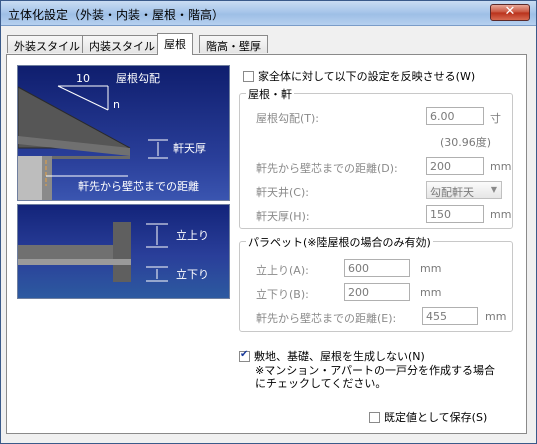  What do you see at coordinates (339, 356) in the screenshot?
I see `no-site-label: 敷地、基礎、屋根を生成しない(N)` at bounding box center [339, 356].